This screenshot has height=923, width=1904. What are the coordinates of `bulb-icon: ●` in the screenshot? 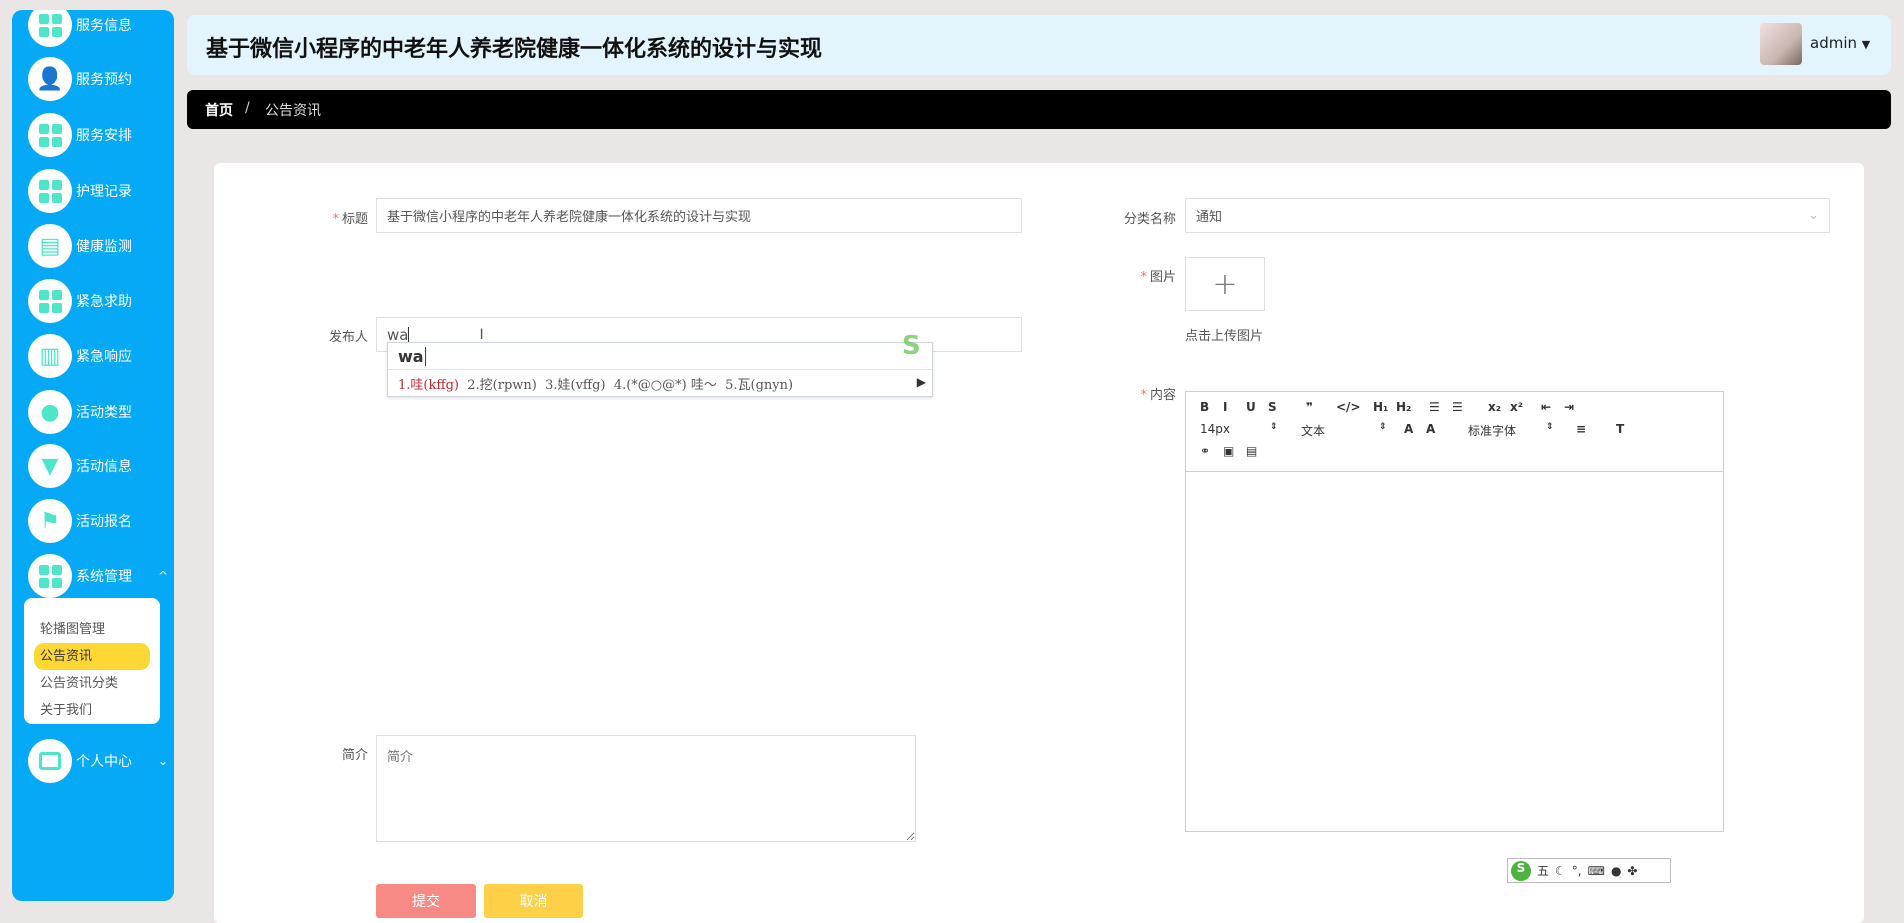 It's located at (50, 412).